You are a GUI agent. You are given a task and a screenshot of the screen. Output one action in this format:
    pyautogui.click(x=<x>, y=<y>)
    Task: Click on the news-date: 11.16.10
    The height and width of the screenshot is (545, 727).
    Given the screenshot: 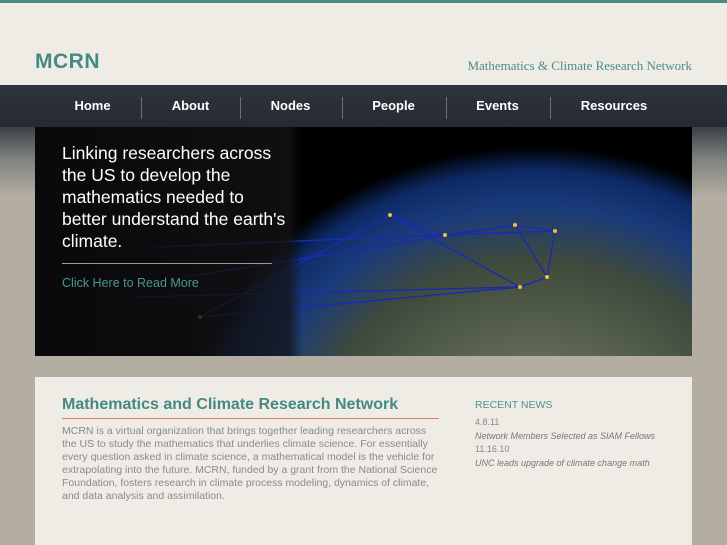 What is the action you would take?
    pyautogui.click(x=492, y=449)
    